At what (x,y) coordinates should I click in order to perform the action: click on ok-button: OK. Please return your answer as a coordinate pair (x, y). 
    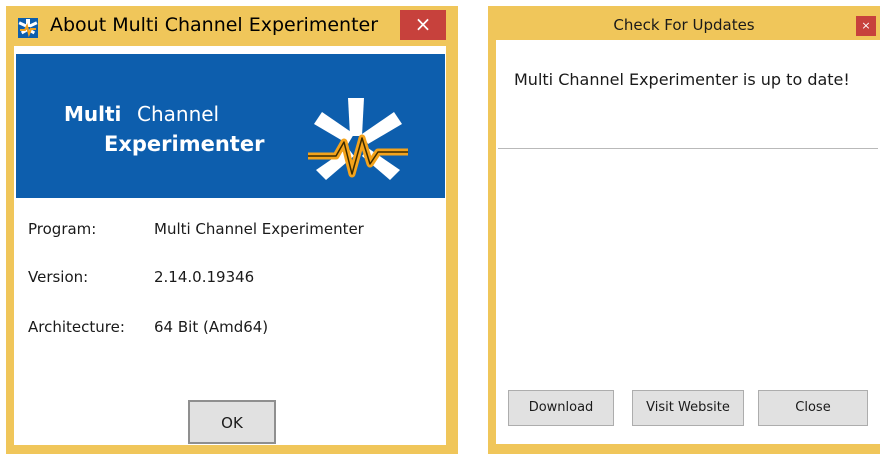
    Looking at the image, I should click on (232, 422).